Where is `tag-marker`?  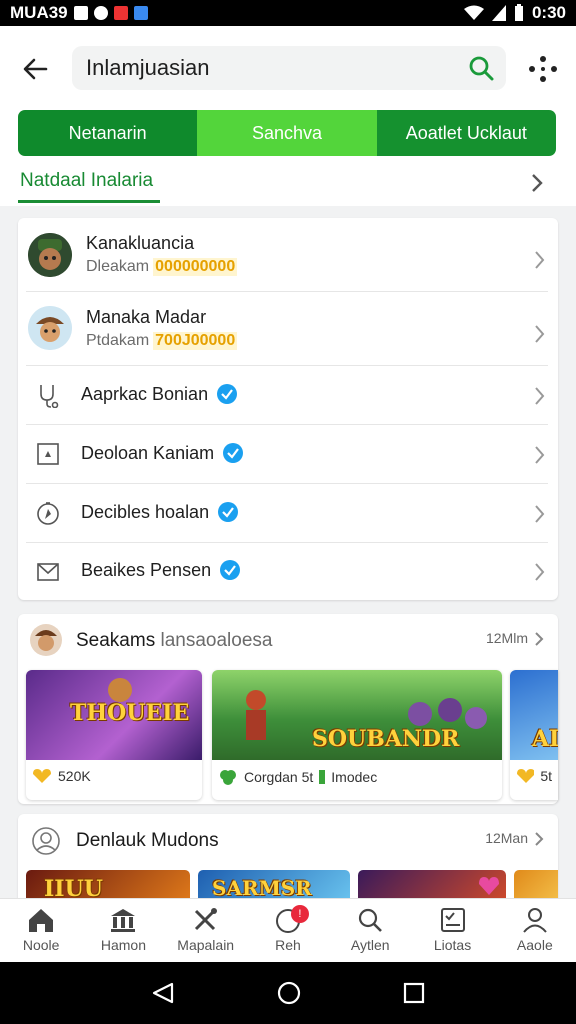 tag-marker is located at coordinates (322, 777).